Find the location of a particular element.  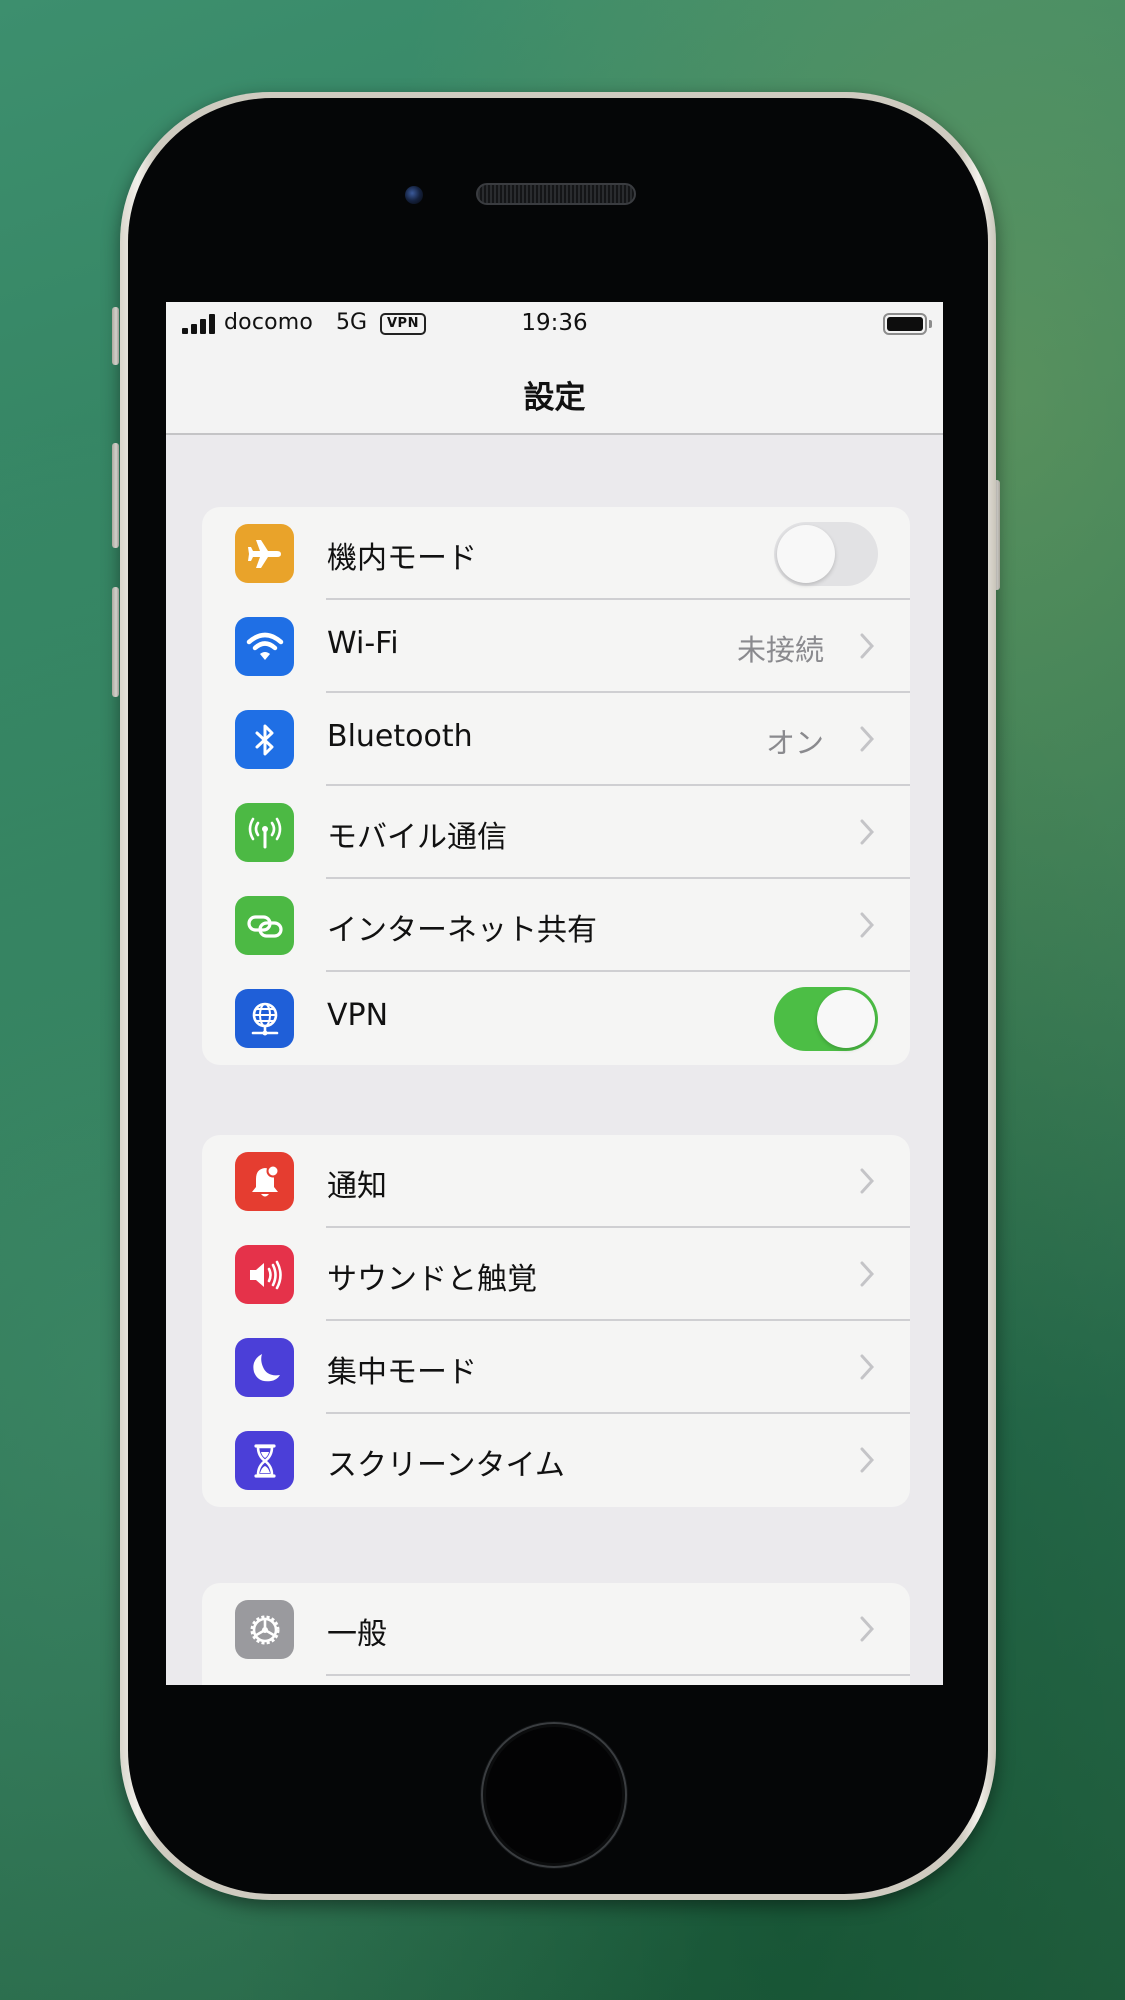

status-time: 19:36 is located at coordinates (554, 323).